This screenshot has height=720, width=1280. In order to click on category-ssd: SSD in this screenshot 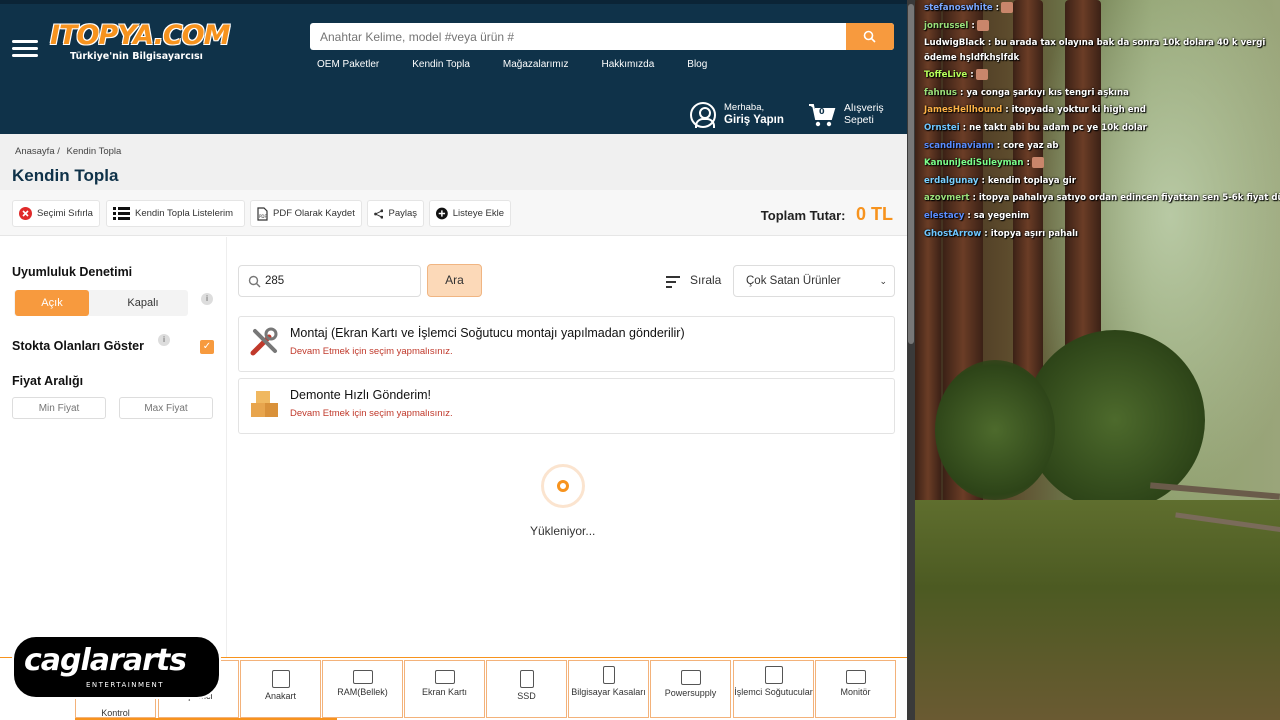, I will do `click(526, 689)`.